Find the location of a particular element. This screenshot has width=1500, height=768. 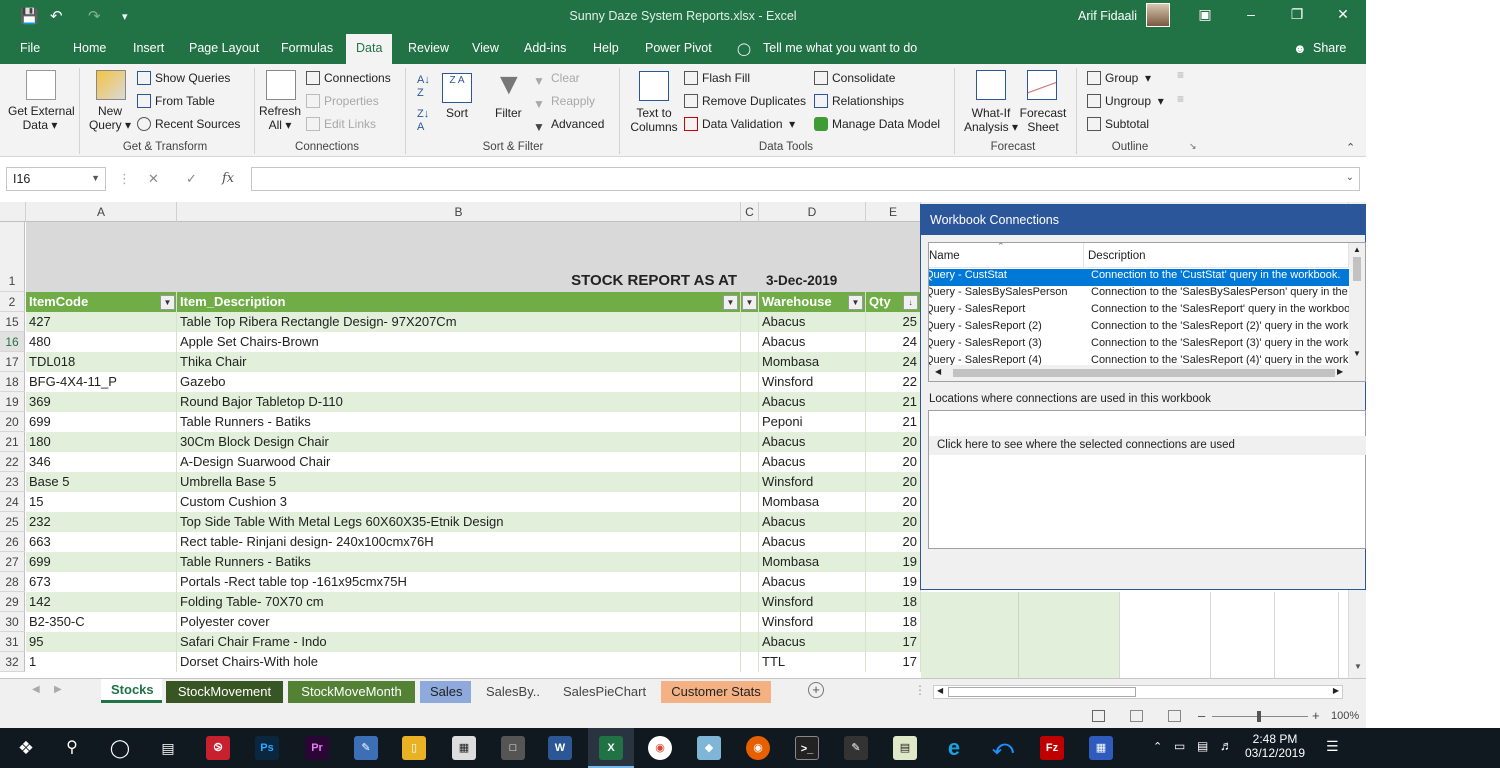

flash-app-icon: ⧁ is located at coordinates (218, 748).